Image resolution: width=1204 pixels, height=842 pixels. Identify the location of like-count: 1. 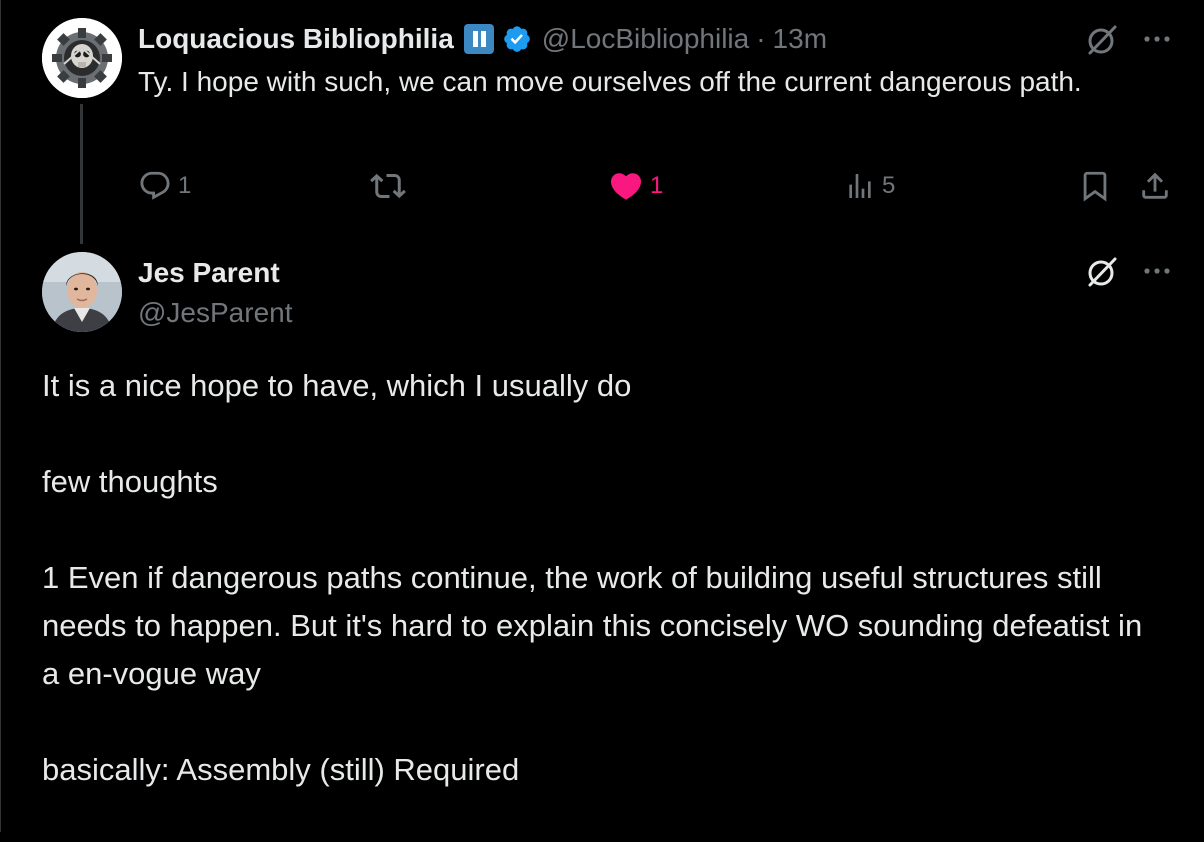
(657, 185).